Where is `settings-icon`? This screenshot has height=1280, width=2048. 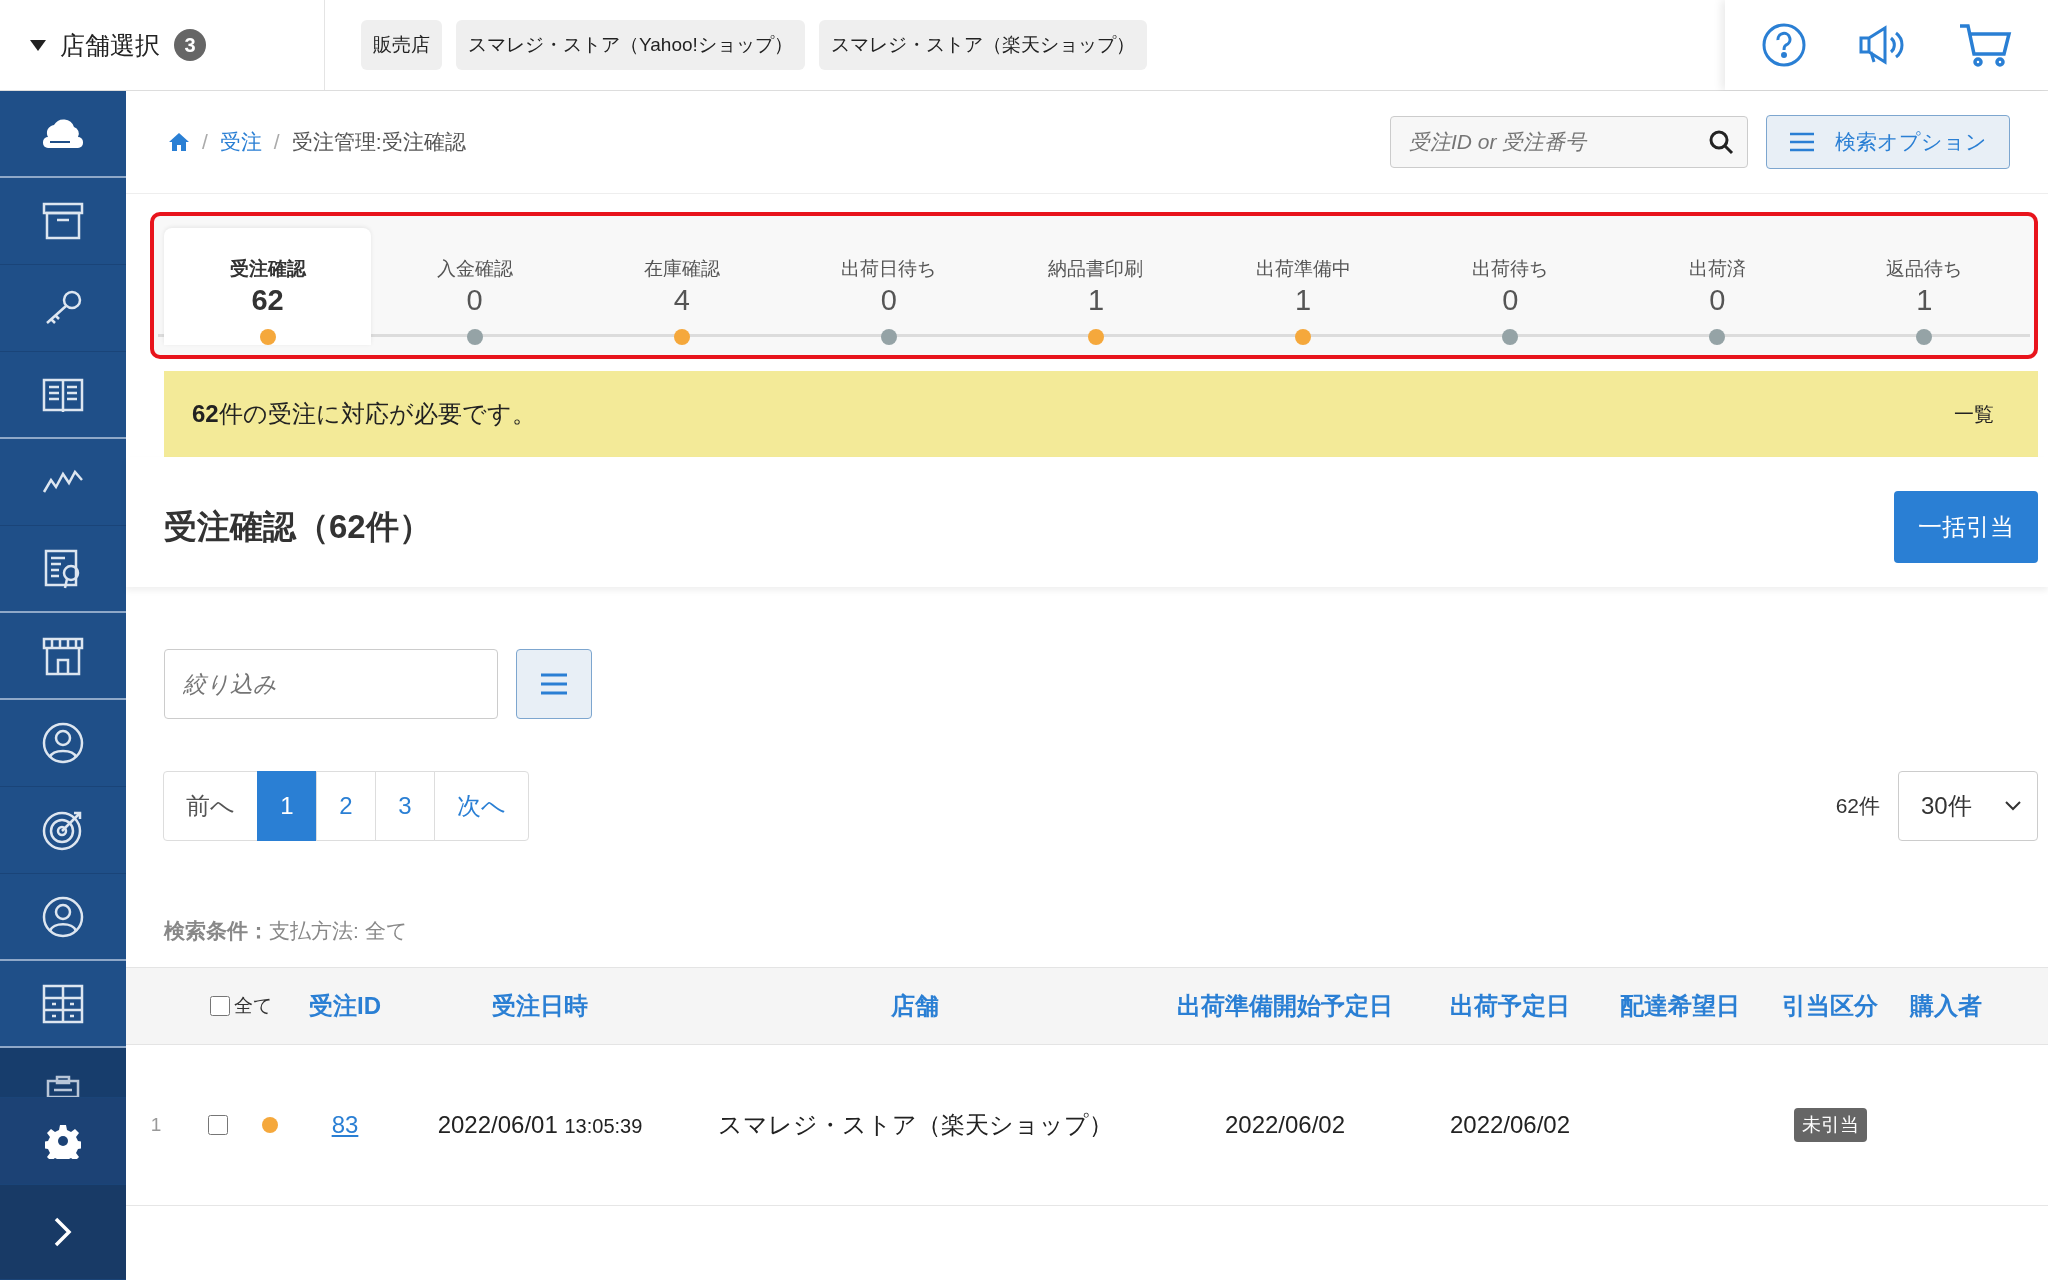 settings-icon is located at coordinates (63, 1141).